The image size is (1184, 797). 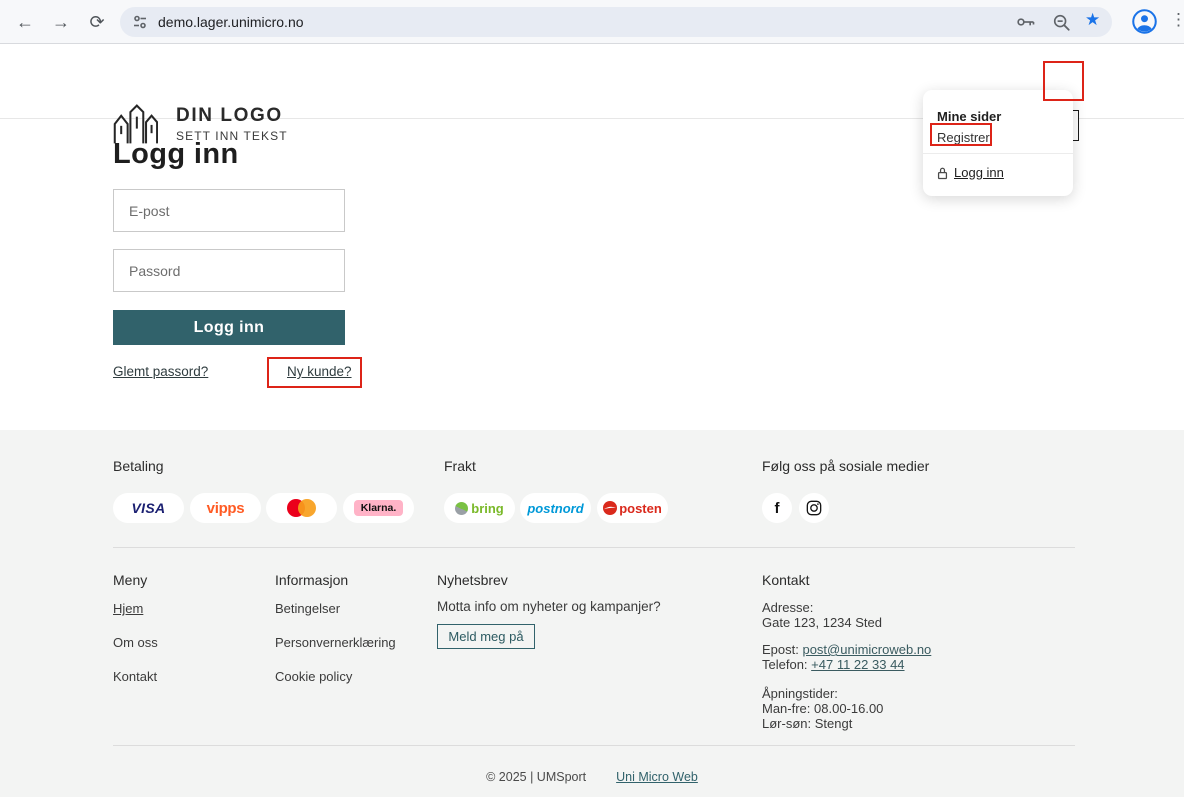 I want to click on payment-vipps: vipps, so click(x=225, y=508).